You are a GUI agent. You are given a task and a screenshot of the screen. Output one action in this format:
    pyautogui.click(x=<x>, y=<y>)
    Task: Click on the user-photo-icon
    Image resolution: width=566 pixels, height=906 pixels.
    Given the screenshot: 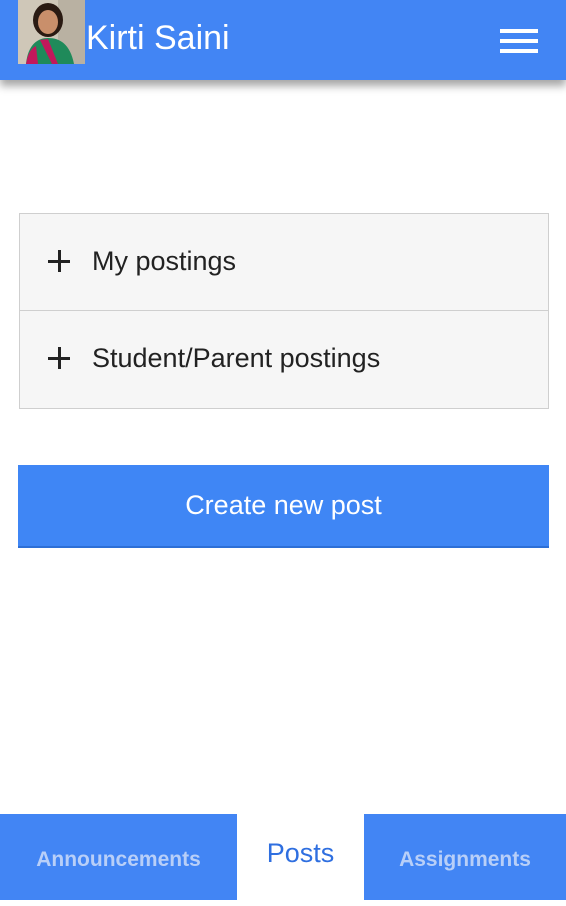 What is the action you would take?
    pyautogui.click(x=51, y=32)
    